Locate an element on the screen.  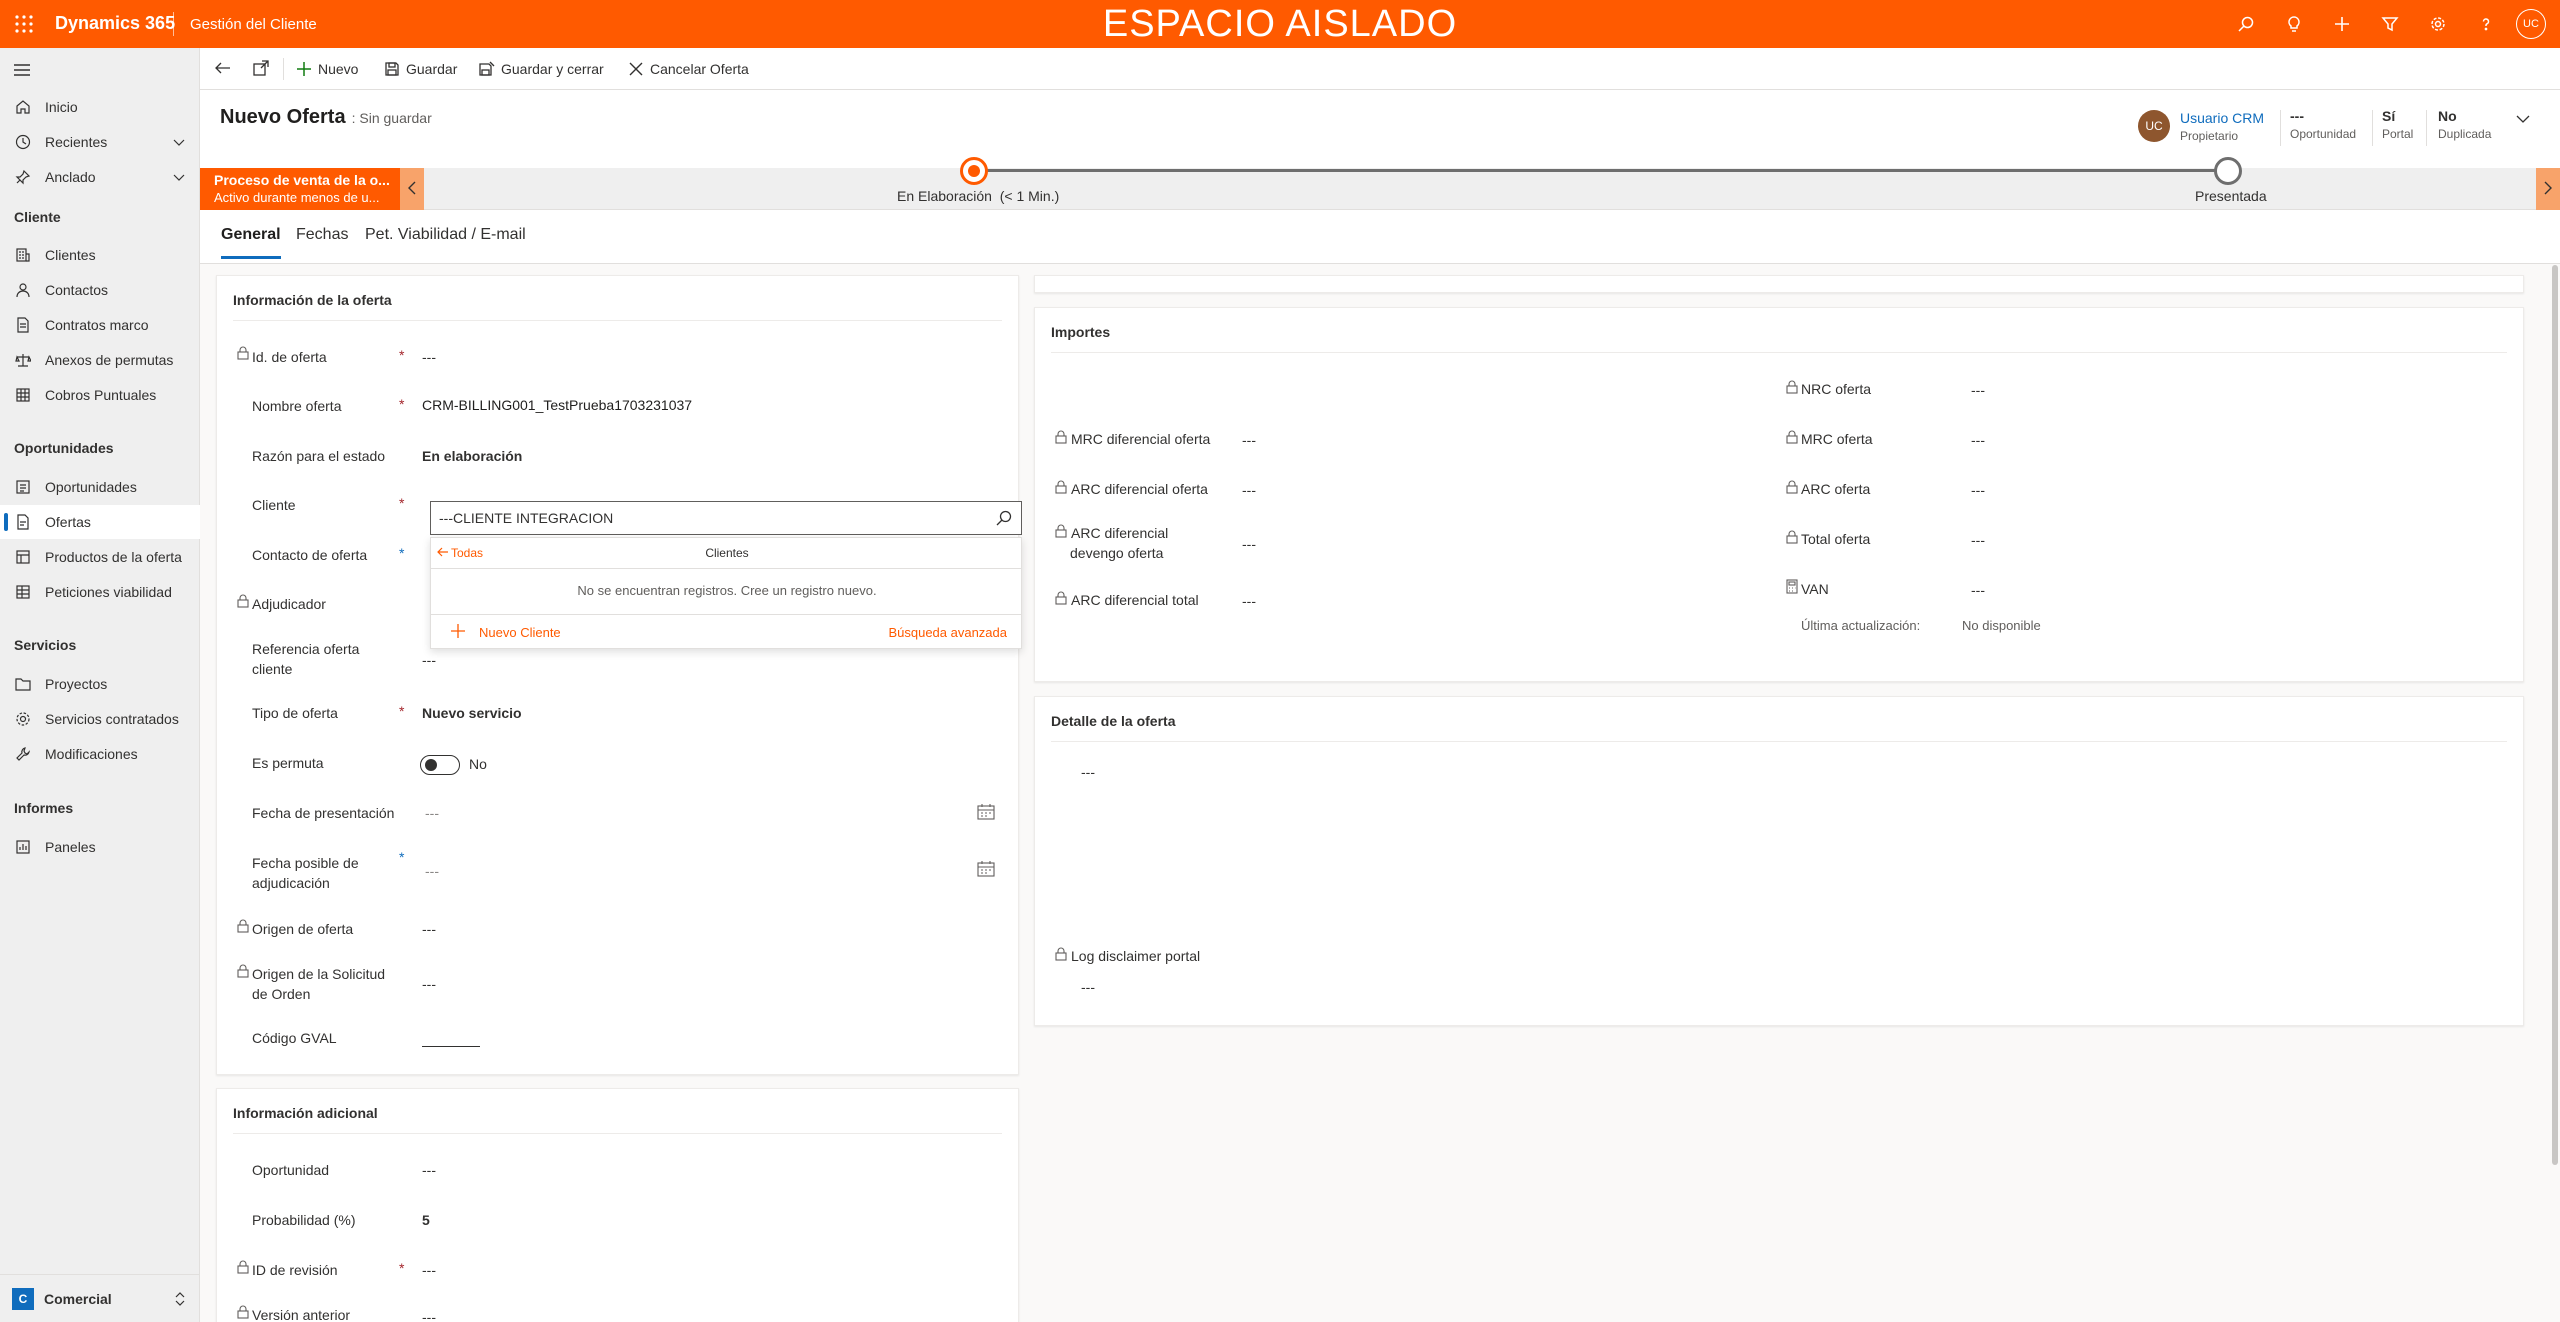
section-title: Detalle de la oferta is located at coordinates (1113, 721).